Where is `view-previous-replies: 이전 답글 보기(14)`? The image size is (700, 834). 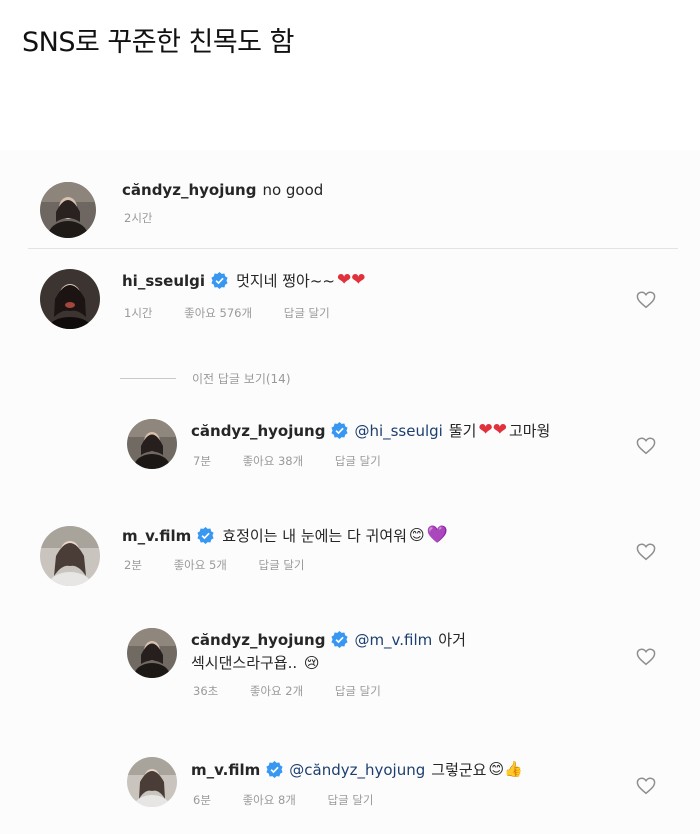
view-previous-replies: 이전 답글 보기(14) is located at coordinates (205, 378).